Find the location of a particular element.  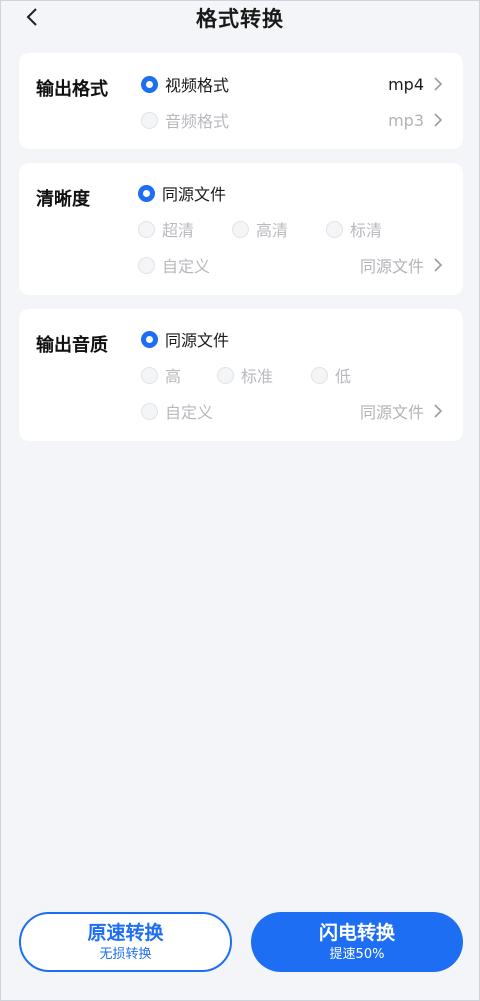

audio-custom-select: 同源文件 is located at coordinates (401, 411).